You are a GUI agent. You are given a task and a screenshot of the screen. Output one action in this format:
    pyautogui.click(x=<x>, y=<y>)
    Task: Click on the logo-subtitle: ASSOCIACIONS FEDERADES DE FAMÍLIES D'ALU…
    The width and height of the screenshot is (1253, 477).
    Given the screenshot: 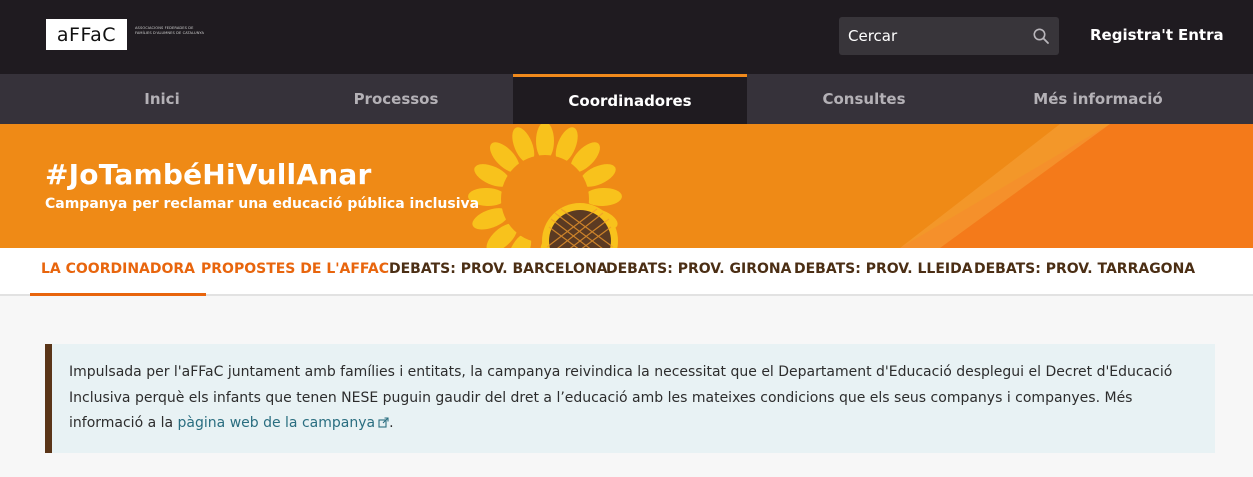 What is the action you would take?
    pyautogui.click(x=170, y=30)
    